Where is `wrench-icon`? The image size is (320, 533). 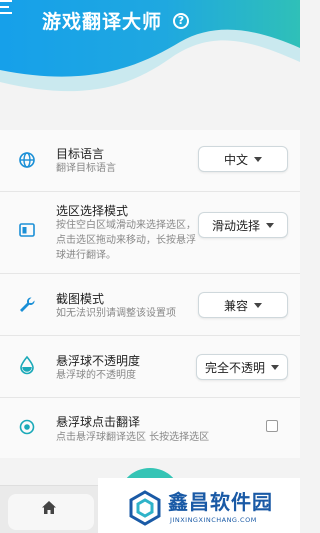 wrench-icon is located at coordinates (27, 304).